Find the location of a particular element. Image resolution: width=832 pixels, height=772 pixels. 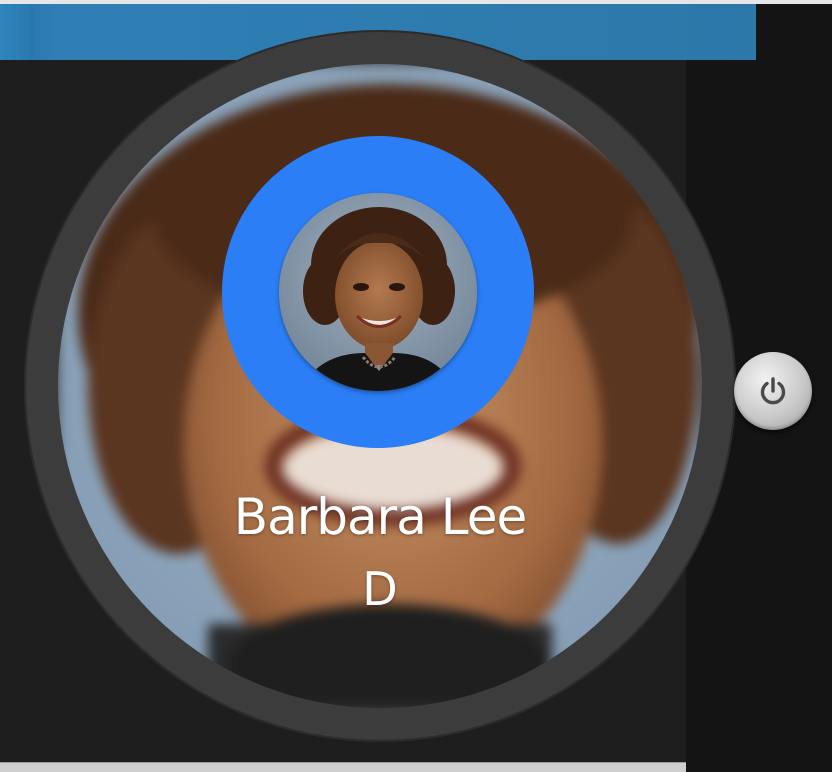

contact-avatar is located at coordinates (378, 292).